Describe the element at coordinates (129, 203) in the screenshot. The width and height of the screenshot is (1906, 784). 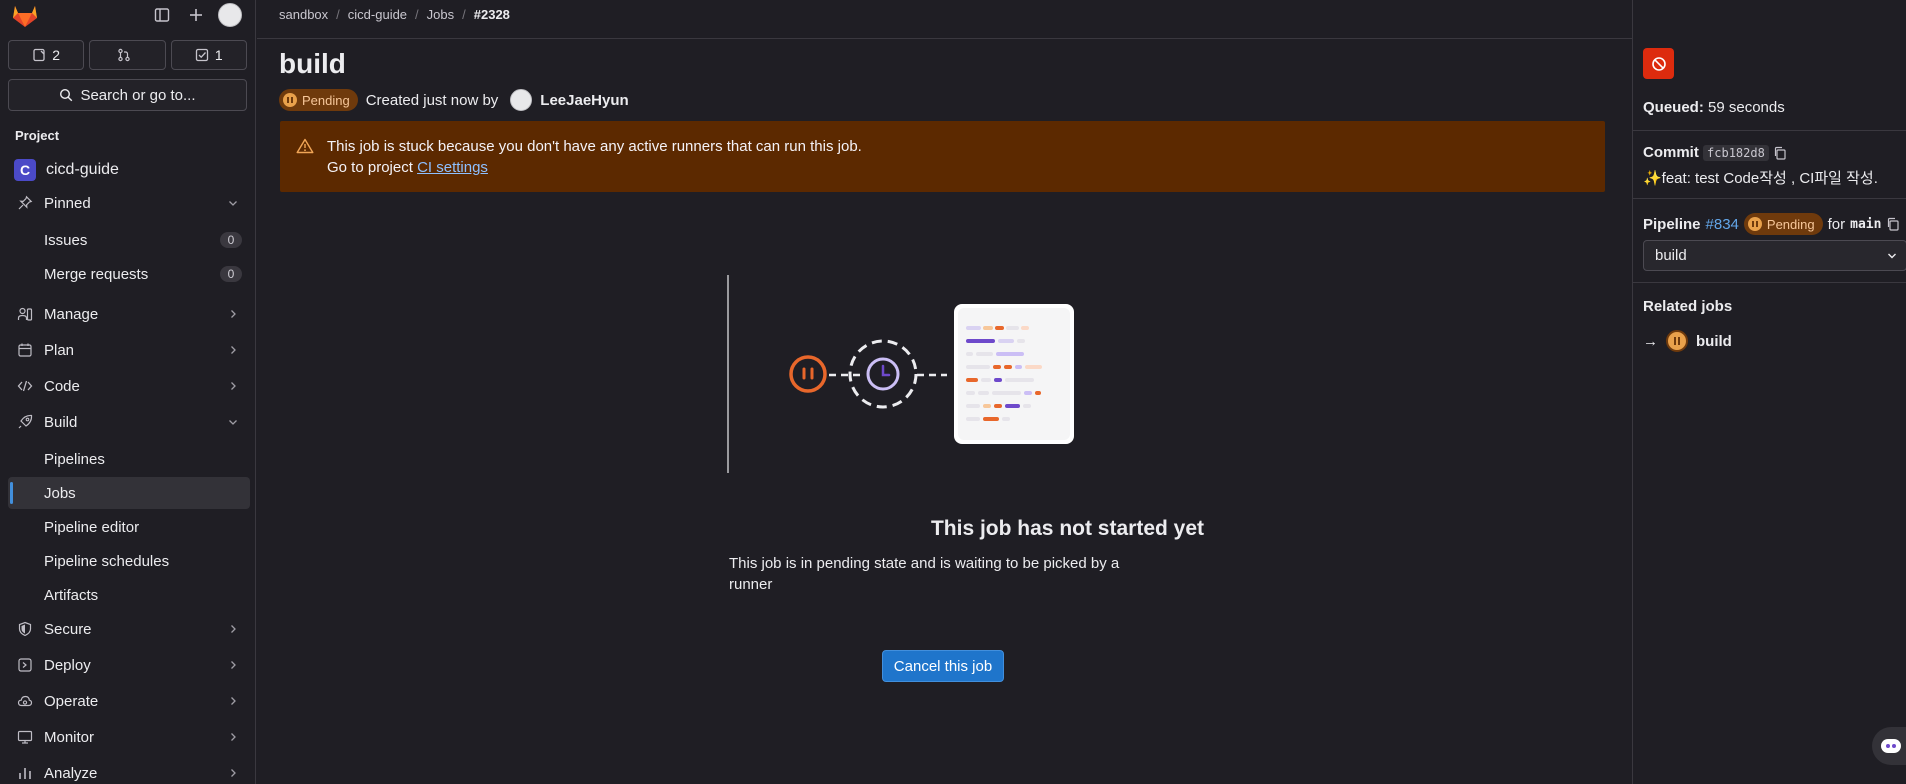
I see `sidebar-item-pinned: Pinned` at that location.